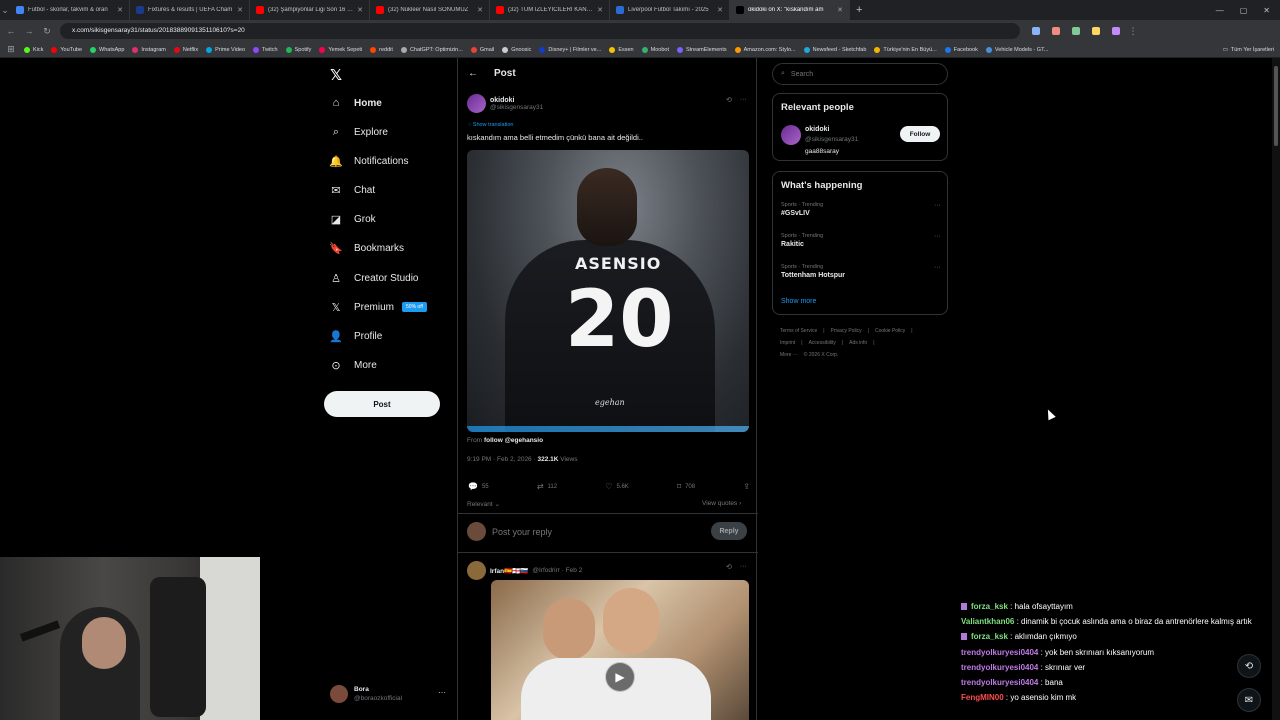 The image size is (1280, 720). What do you see at coordinates (352, 190) in the screenshot?
I see `nav-item-chat: ✉ Chat` at bounding box center [352, 190].